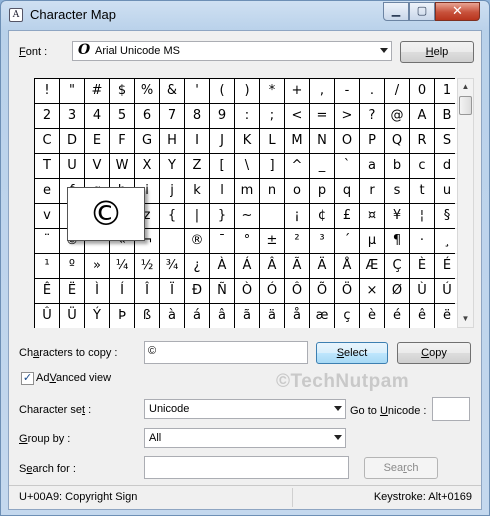  I want to click on character-cell: &, so click(172, 91).